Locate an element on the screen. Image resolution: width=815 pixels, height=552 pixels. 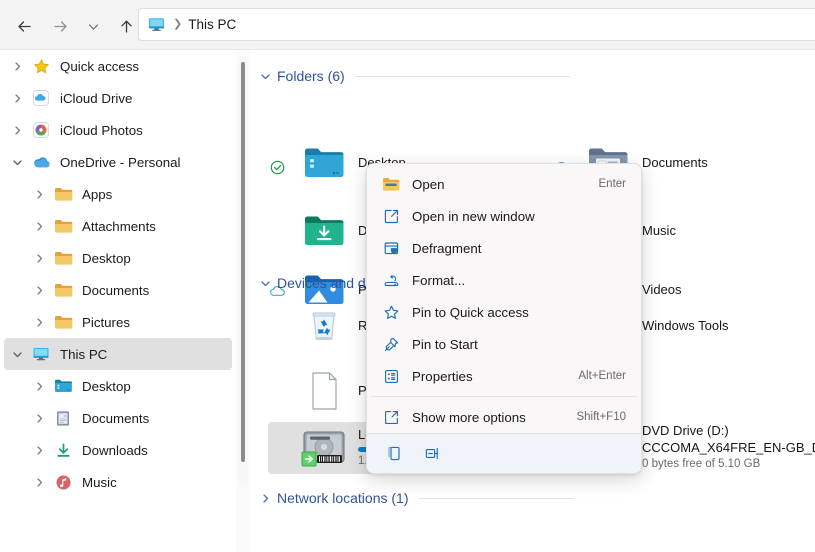
copy-icon is located at coordinates (394, 454).